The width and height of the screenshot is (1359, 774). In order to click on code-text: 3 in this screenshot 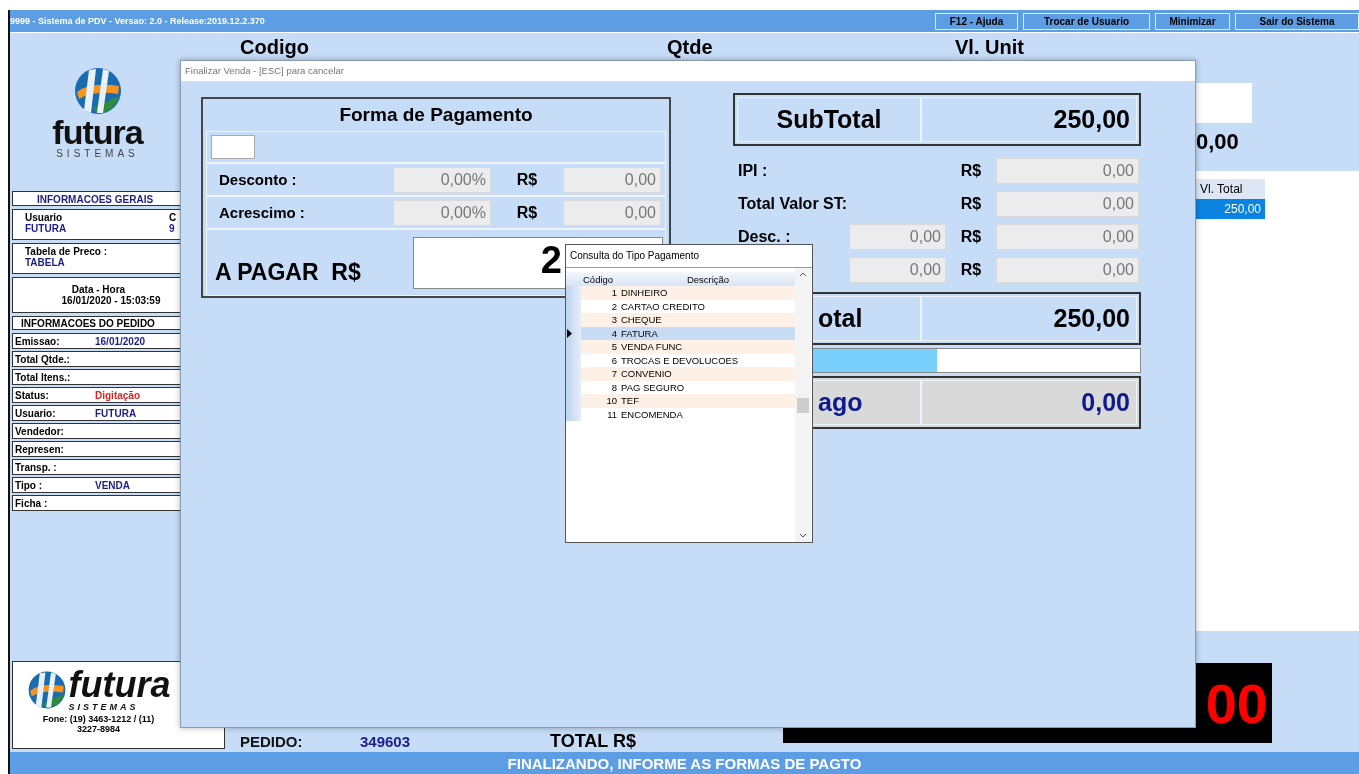, I will do `click(614, 320)`.